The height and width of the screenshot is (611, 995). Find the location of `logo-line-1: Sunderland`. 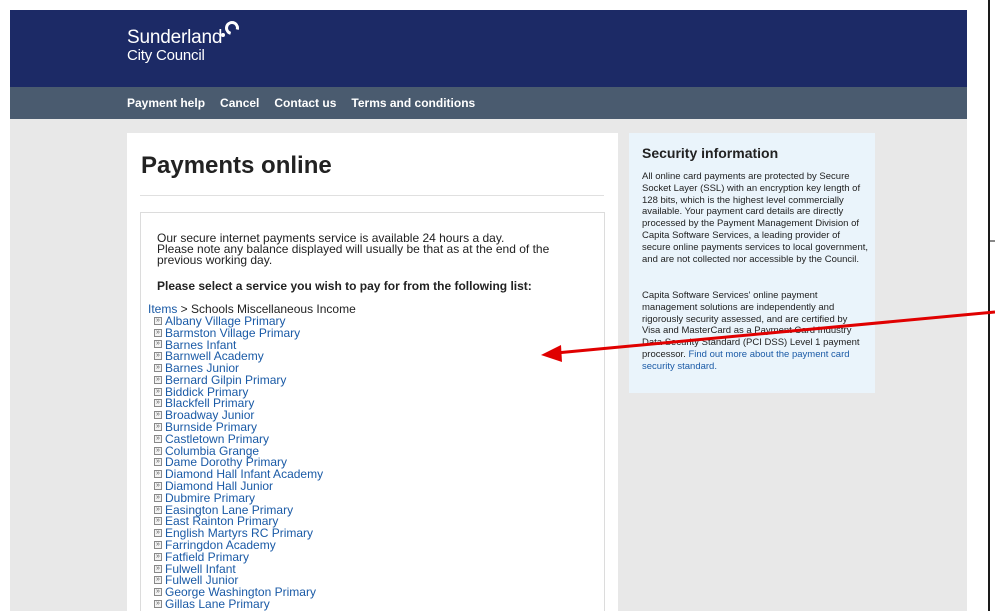

logo-line-1: Sunderland is located at coordinates (175, 37).